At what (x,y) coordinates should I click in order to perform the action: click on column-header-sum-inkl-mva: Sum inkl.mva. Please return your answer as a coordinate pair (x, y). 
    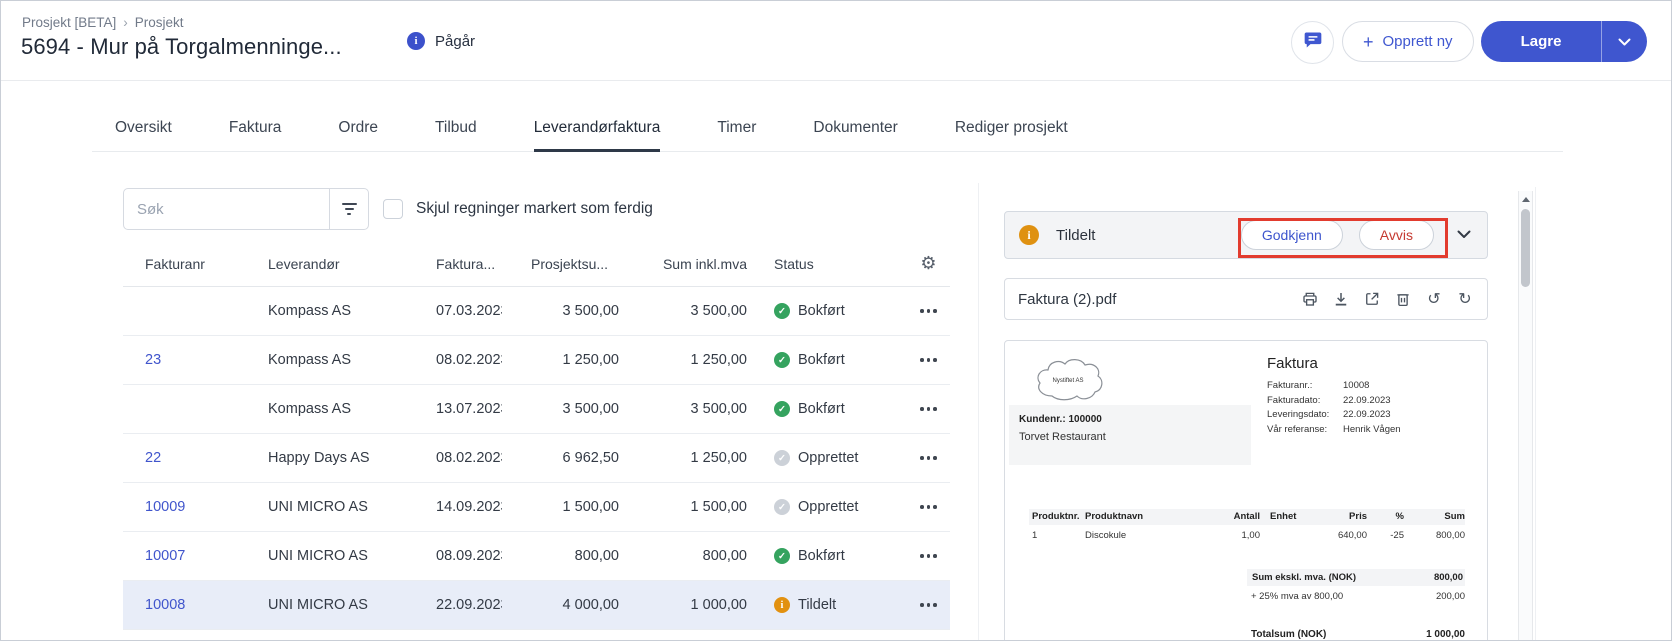
    Looking at the image, I should click on (683, 264).